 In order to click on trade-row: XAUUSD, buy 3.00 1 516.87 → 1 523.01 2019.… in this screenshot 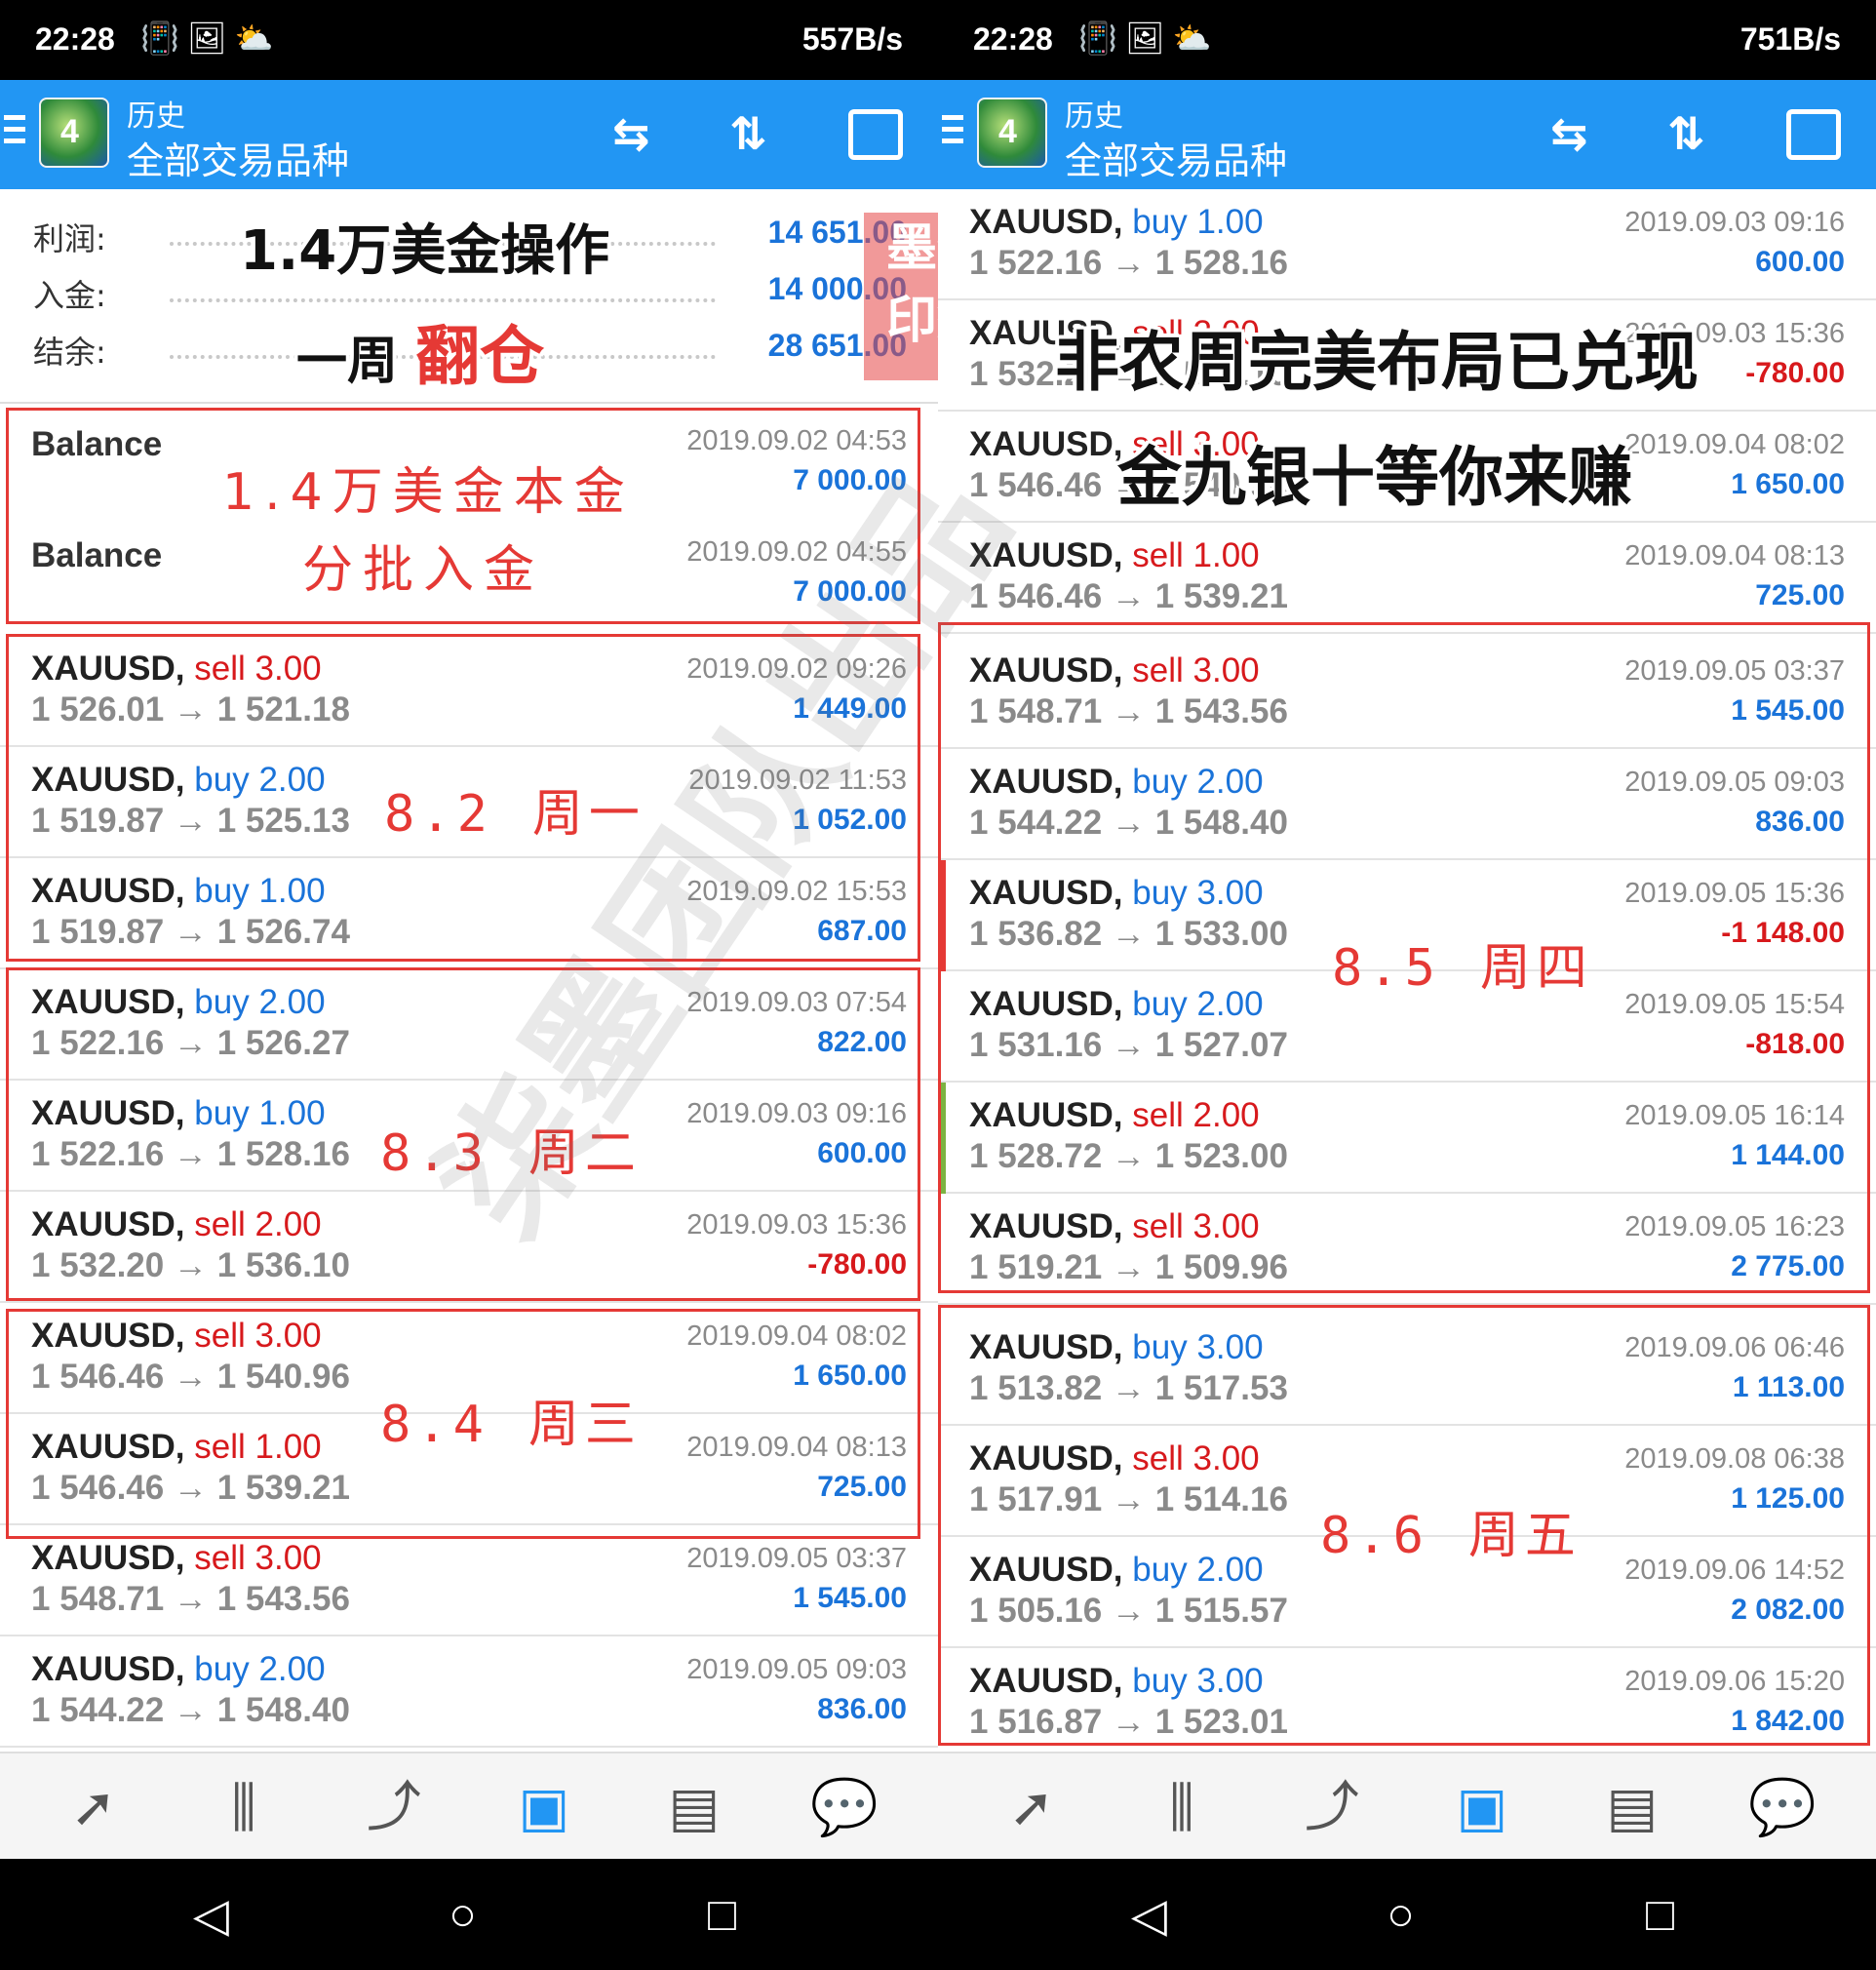, I will do `click(1407, 1703)`.